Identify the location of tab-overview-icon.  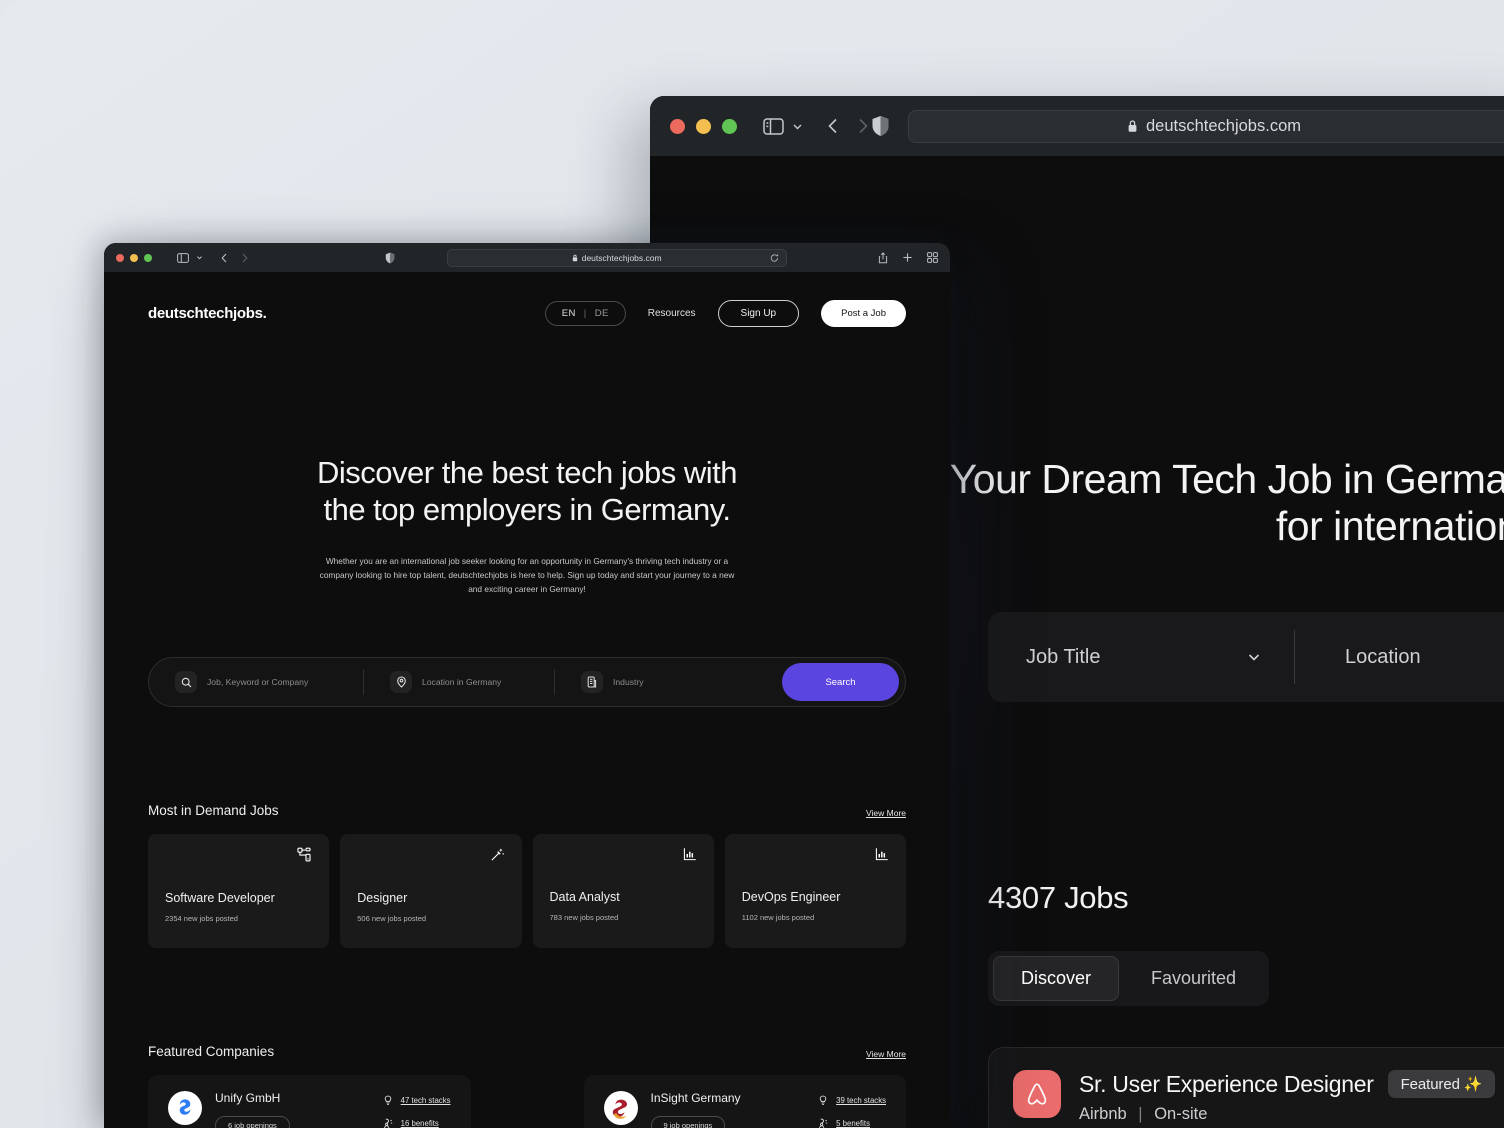
(932, 257).